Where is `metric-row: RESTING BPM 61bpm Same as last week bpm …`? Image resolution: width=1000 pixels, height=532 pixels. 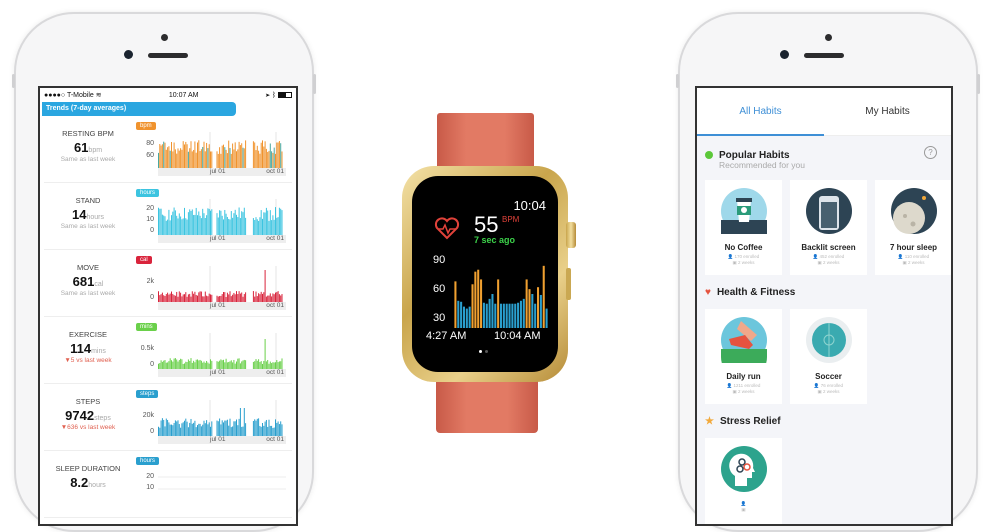
metric-row: RESTING BPM 61bpm Same as last week bpm … is located at coordinates (168, 149).